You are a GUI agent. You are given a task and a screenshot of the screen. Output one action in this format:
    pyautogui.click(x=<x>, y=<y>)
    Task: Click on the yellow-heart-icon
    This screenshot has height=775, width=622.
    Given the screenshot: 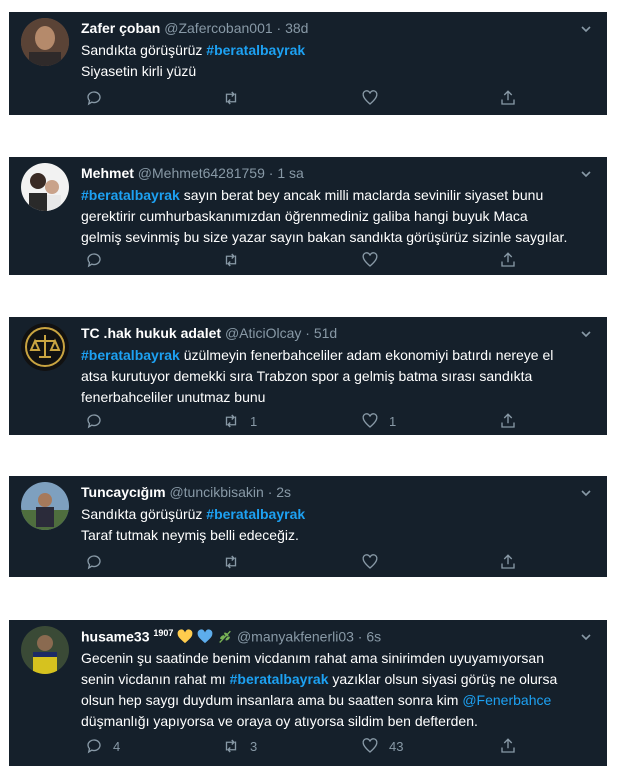 What is the action you would take?
    pyautogui.click(x=185, y=638)
    